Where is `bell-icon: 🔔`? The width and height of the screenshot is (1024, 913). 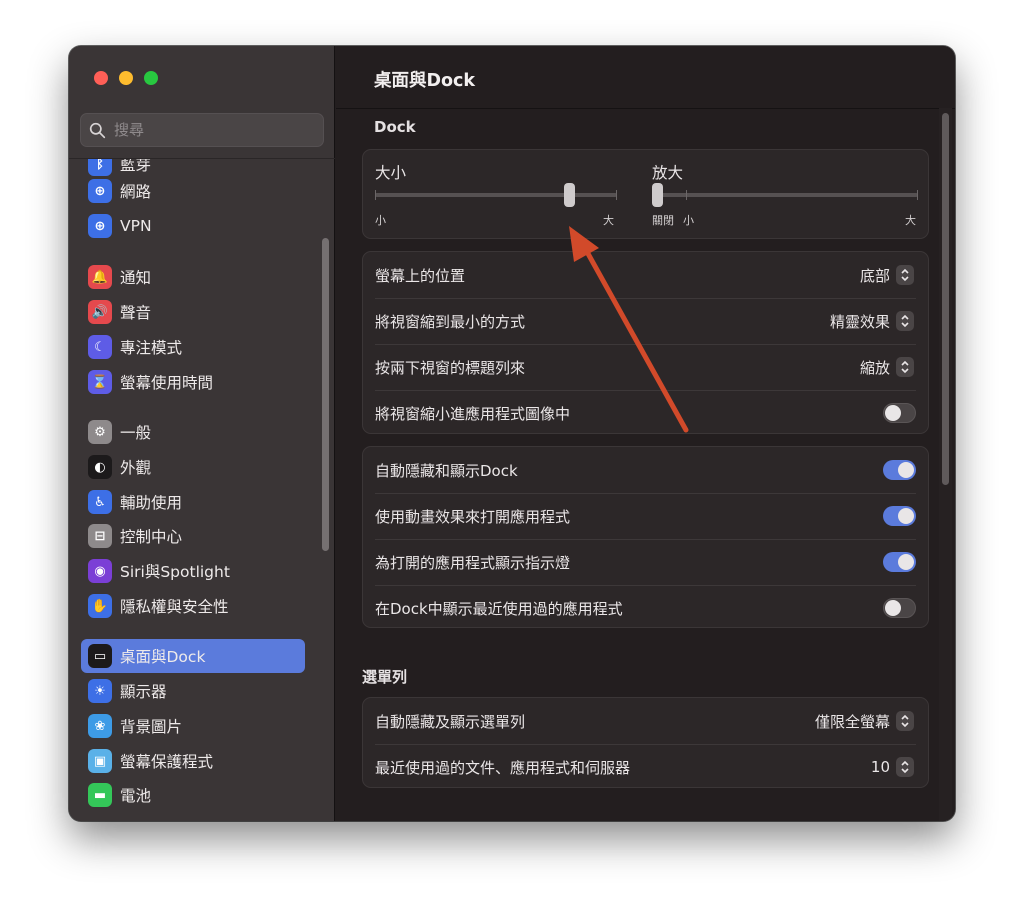
bell-icon: 🔔 is located at coordinates (100, 277).